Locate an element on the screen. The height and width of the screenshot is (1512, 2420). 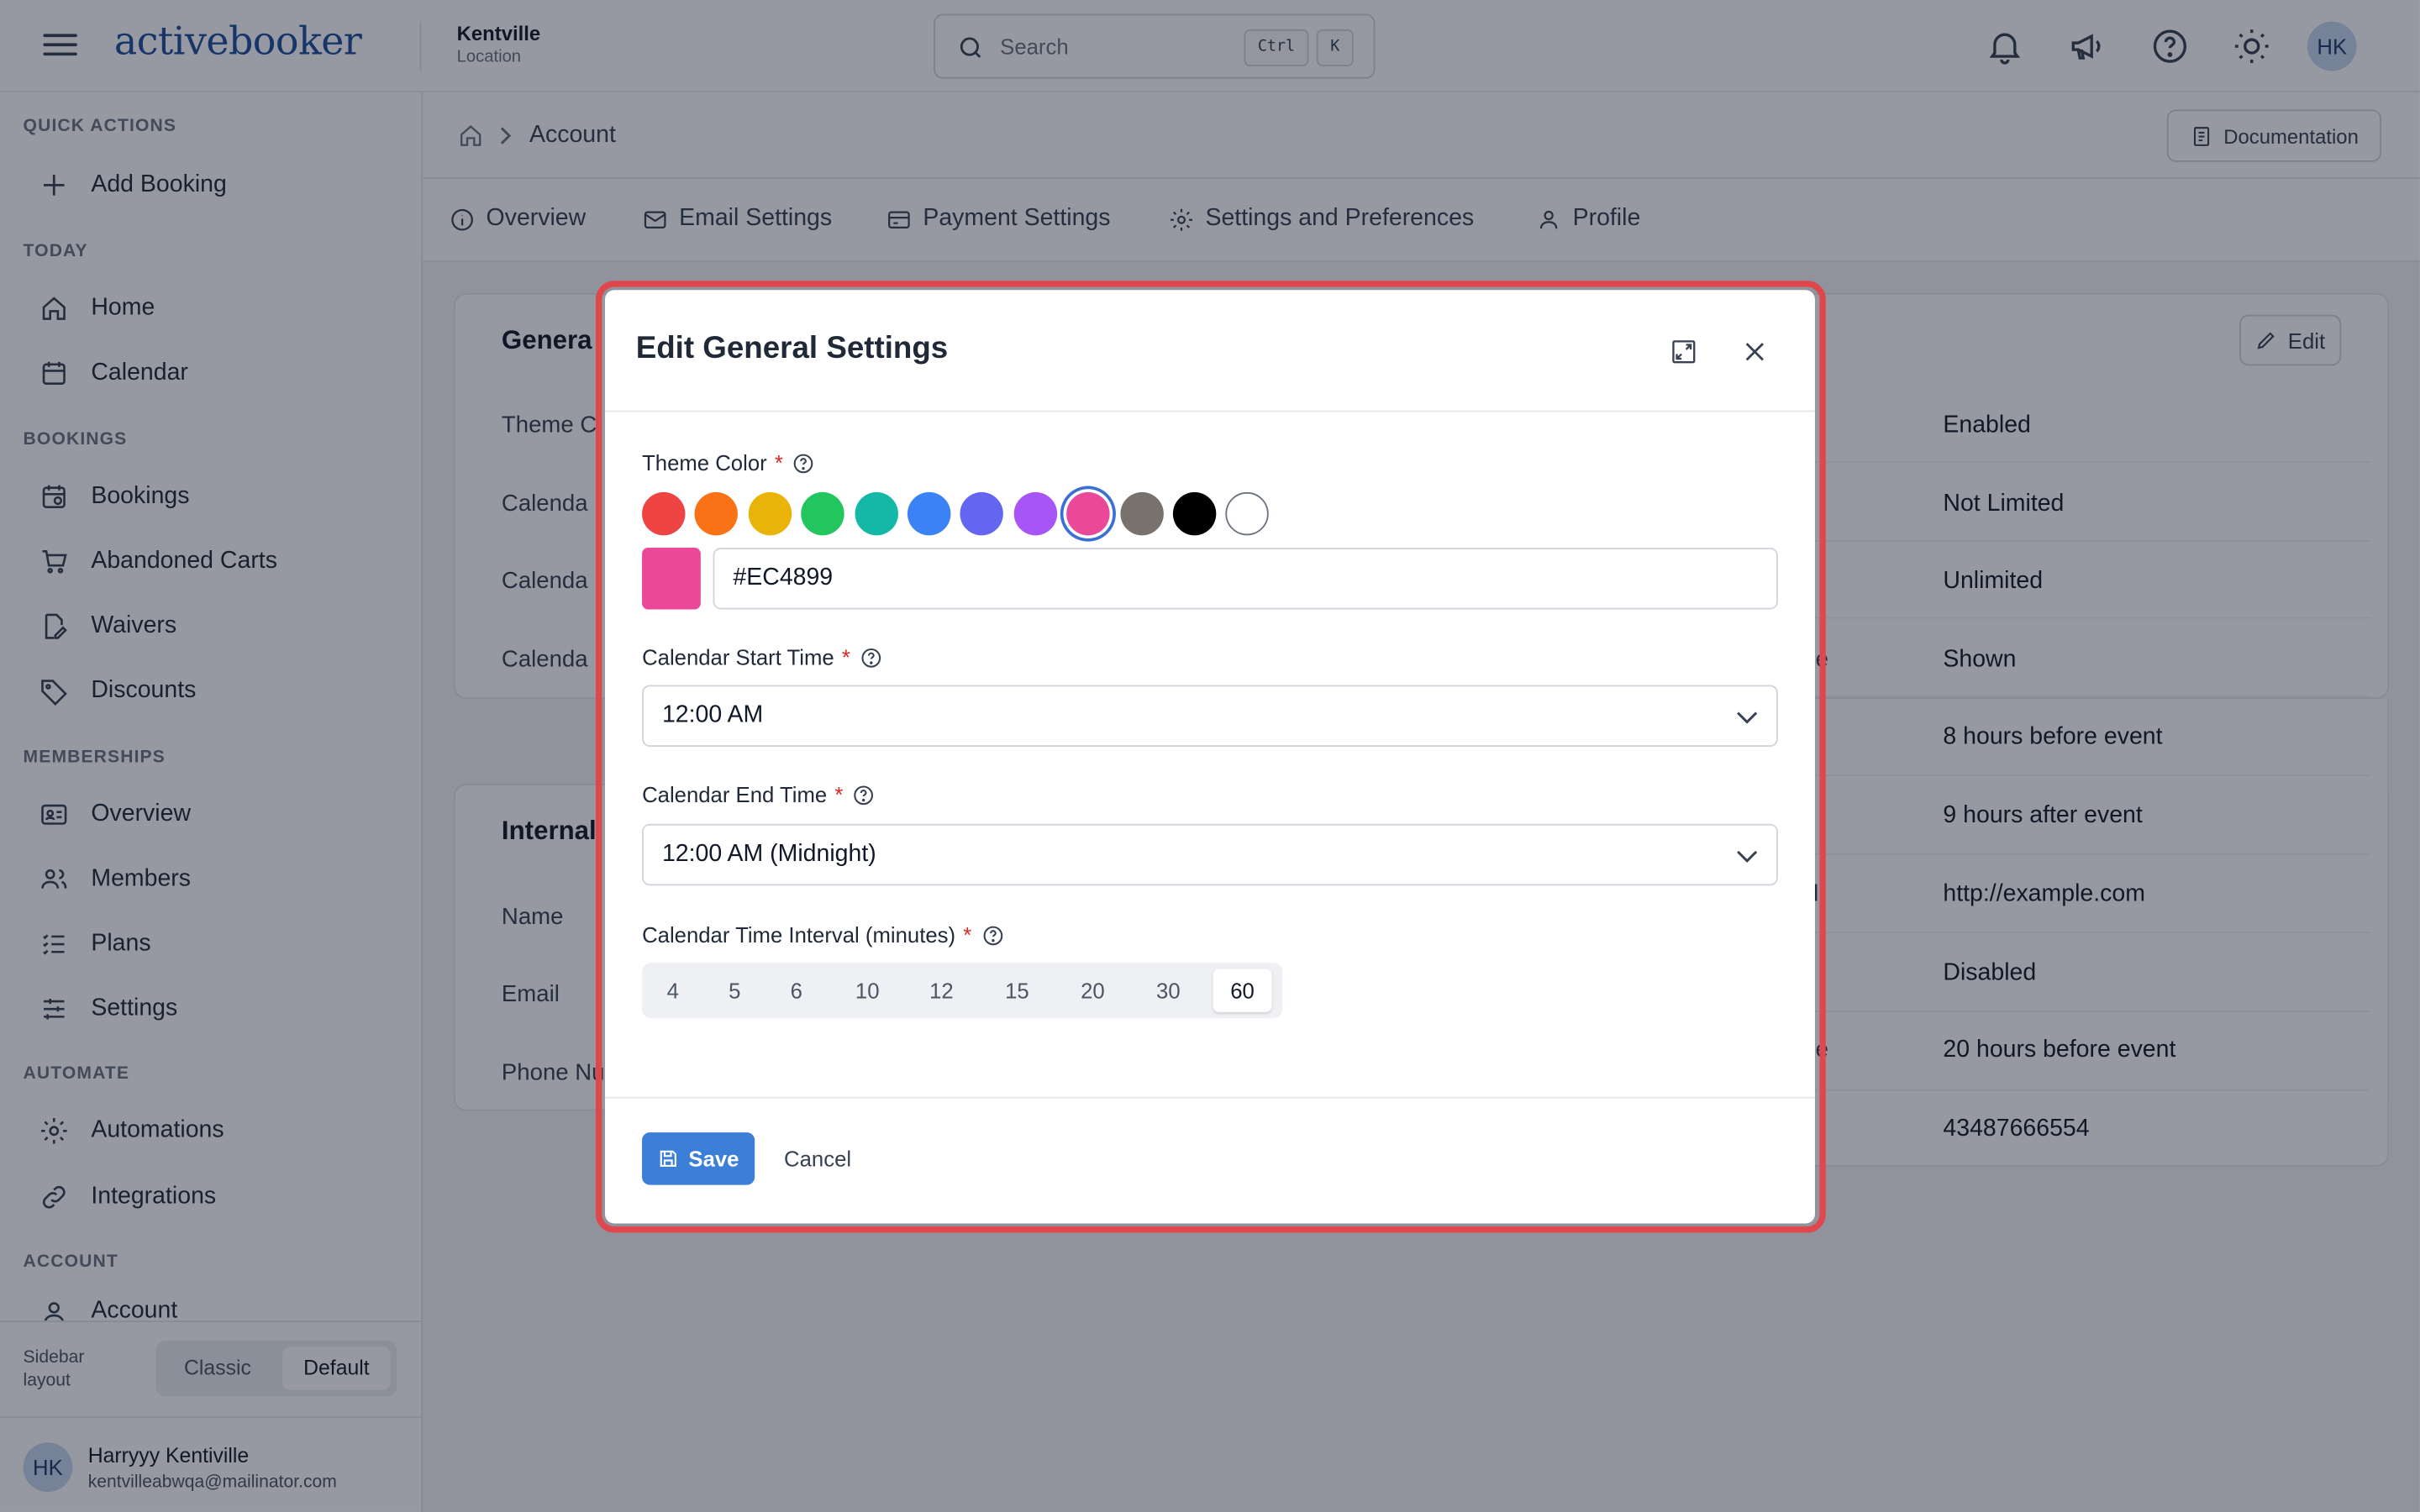
interval-option: 5 is located at coordinates (735, 990).